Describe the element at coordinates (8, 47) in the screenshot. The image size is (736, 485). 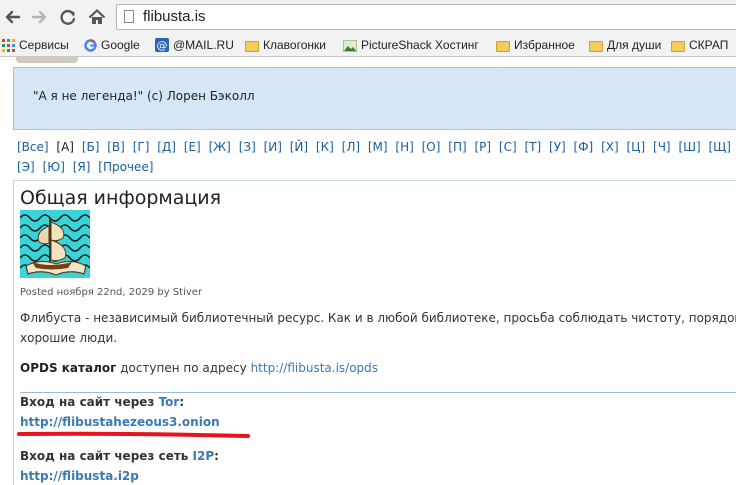
I see `apps-grid-icon` at that location.